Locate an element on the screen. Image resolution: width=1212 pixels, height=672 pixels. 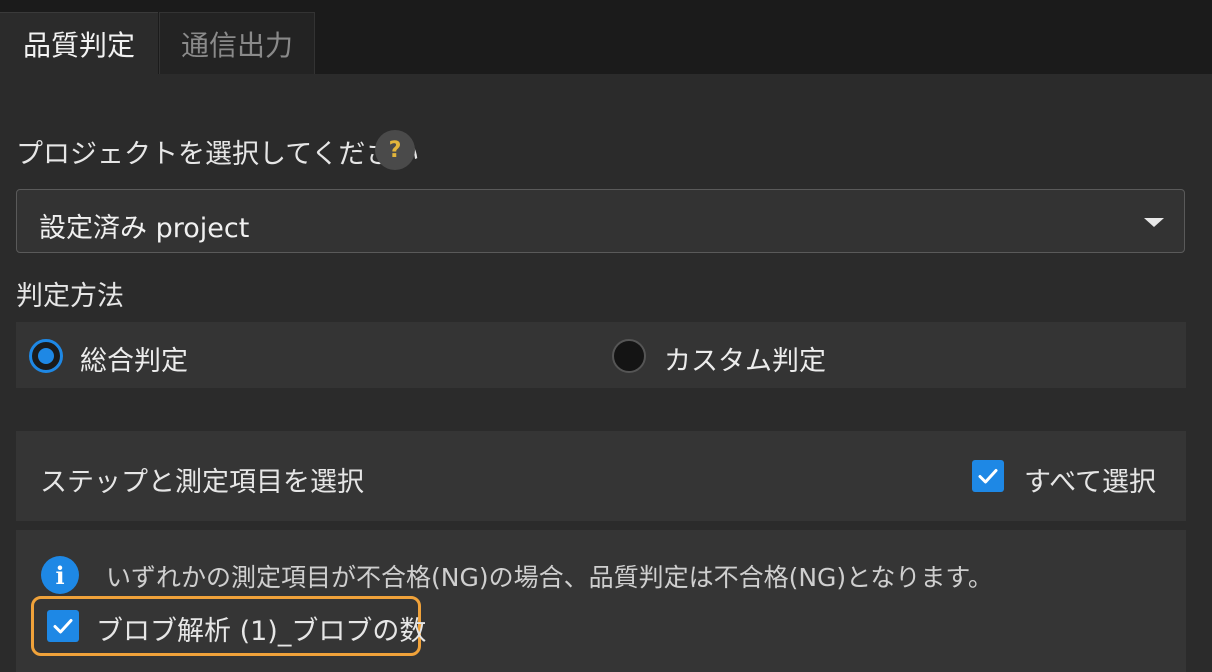
steps-header: ステップと測定項目を選択 すべて選択 is located at coordinates (601, 476).